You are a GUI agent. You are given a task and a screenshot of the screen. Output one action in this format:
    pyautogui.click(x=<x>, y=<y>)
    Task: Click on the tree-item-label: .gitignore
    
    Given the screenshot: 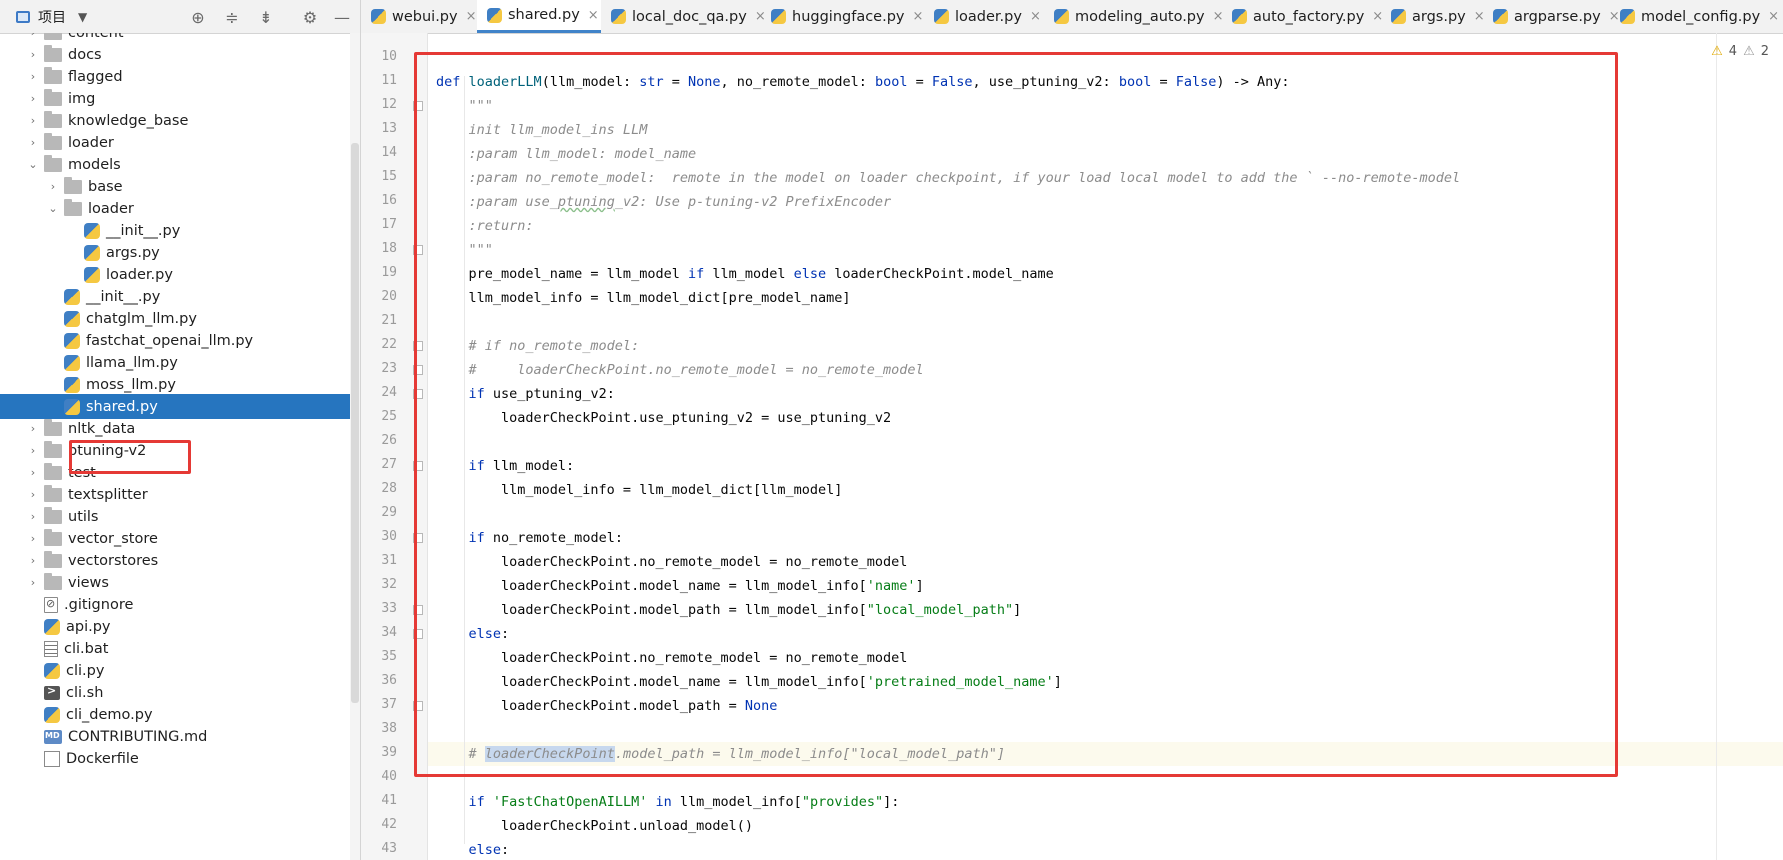 What is the action you would take?
    pyautogui.click(x=99, y=604)
    